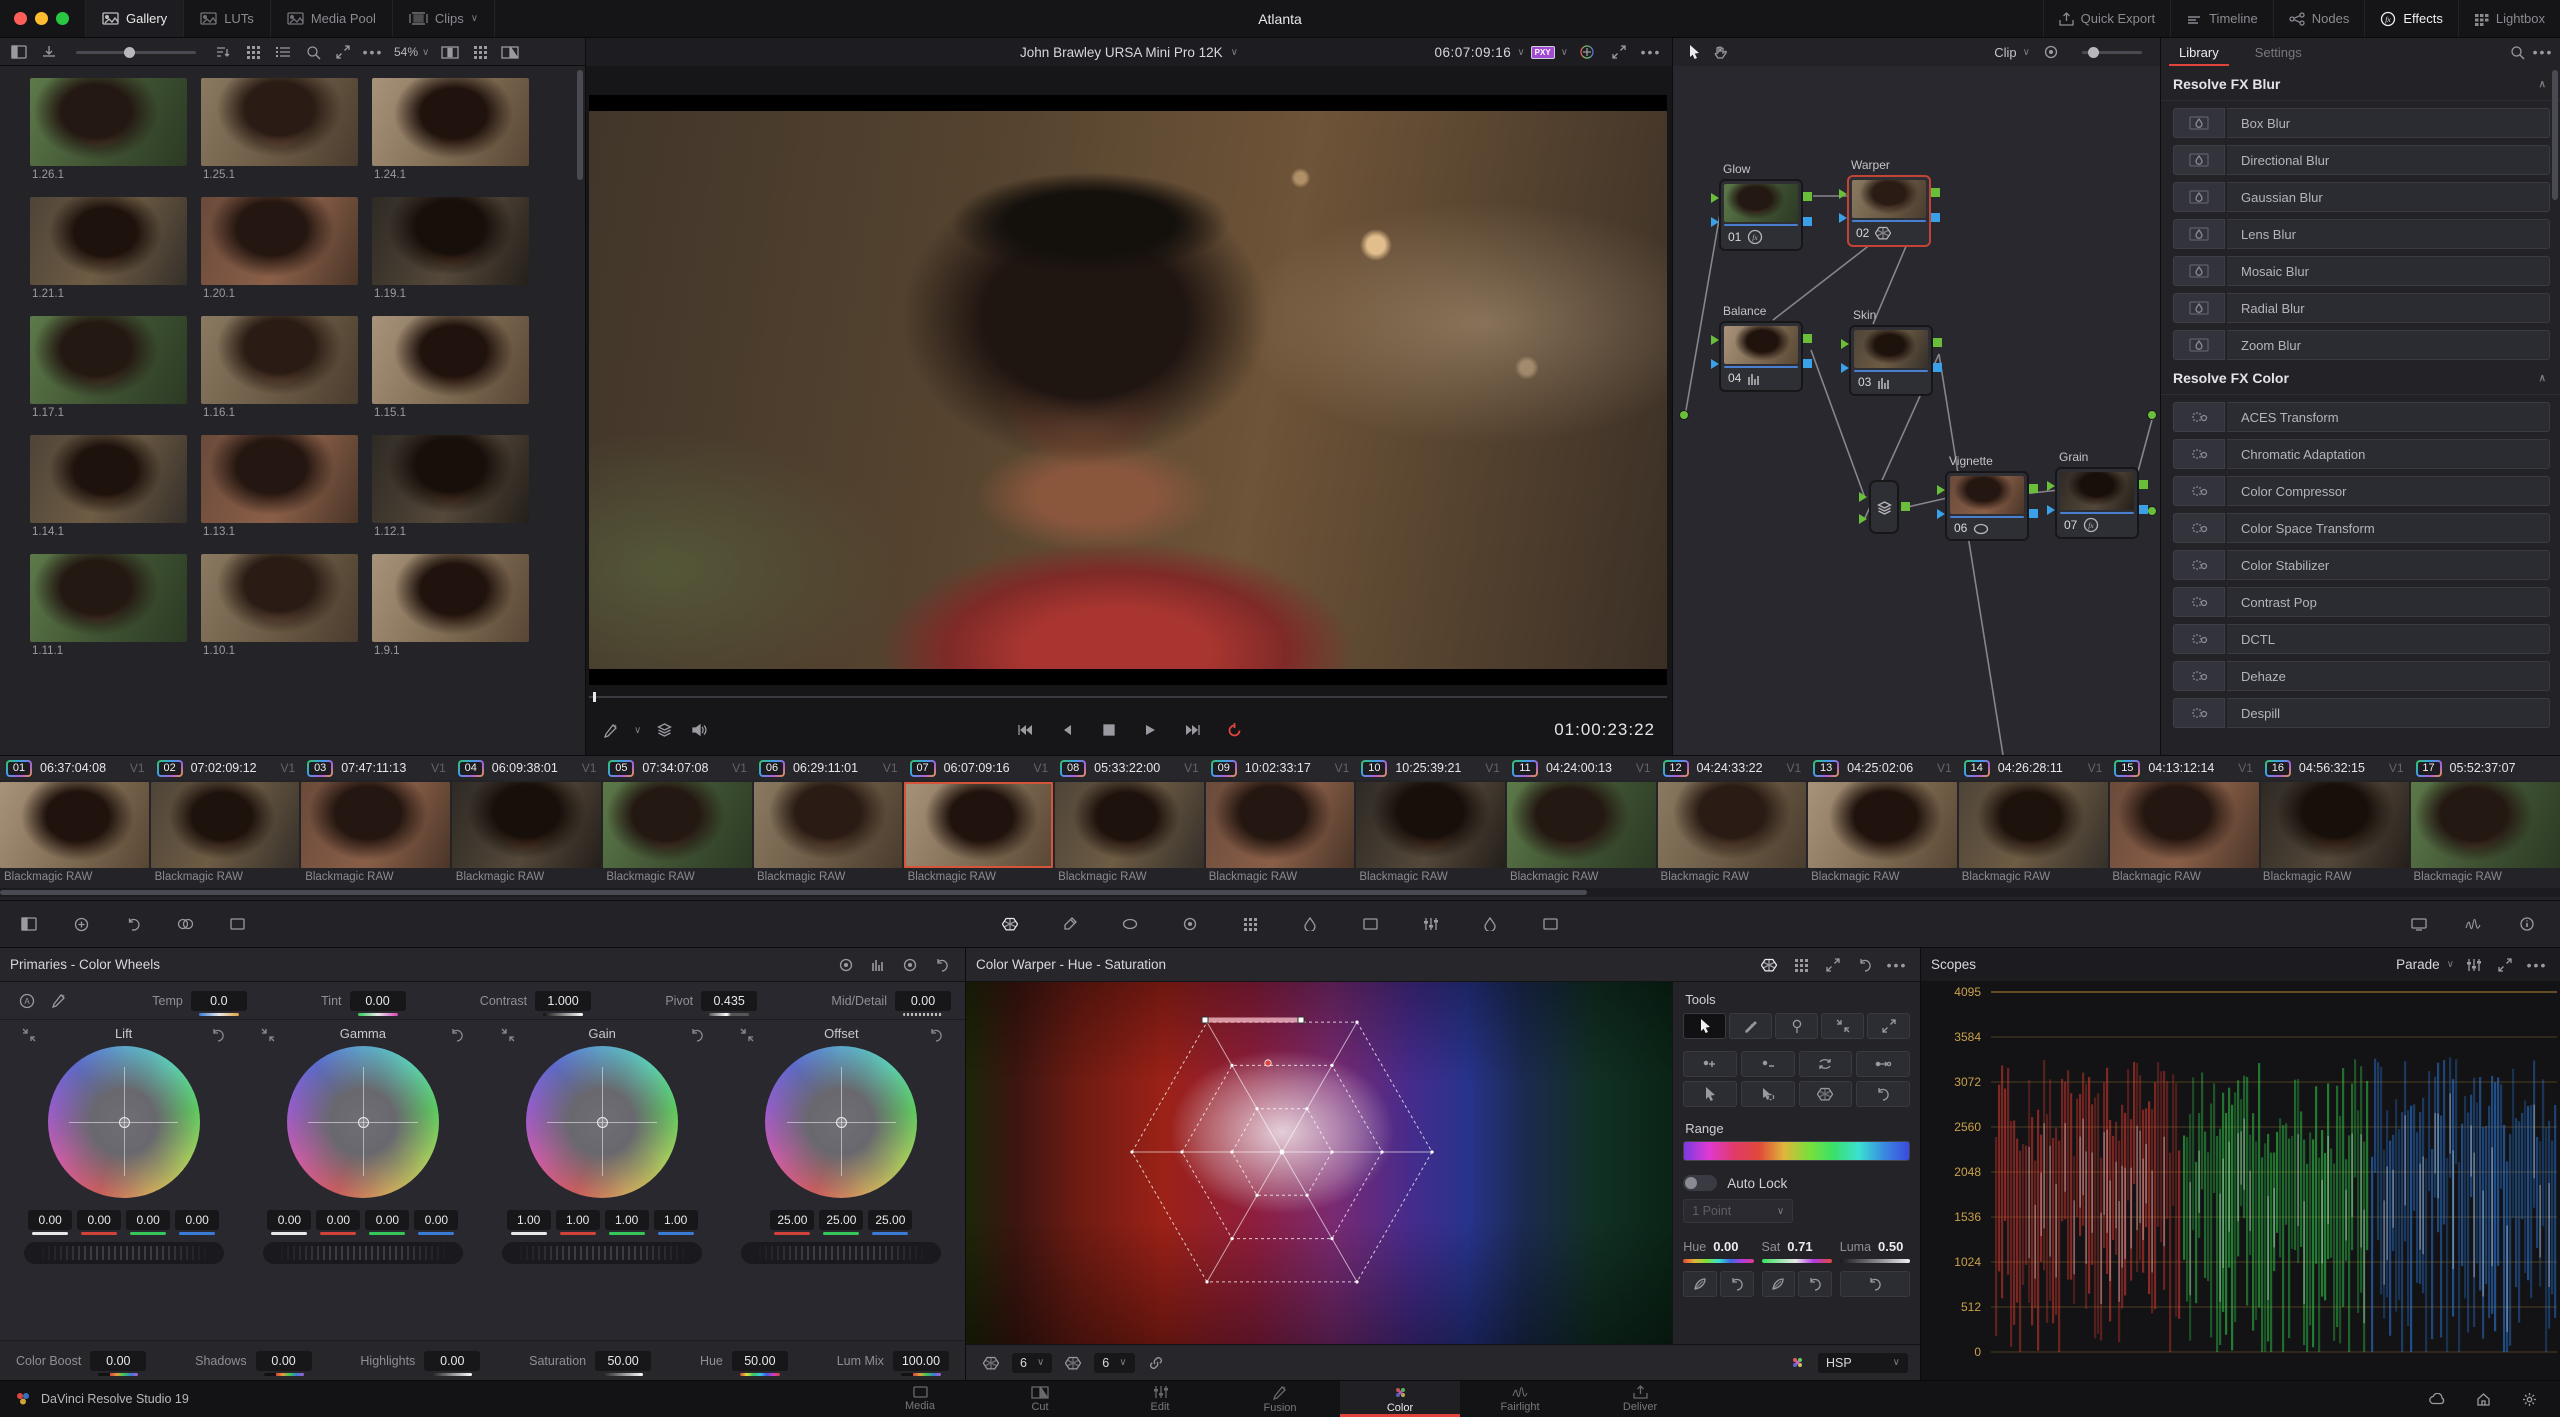  Describe the element at coordinates (330, 18) in the screenshot. I see `workspace-tab-media-pool: Media Pool` at that location.